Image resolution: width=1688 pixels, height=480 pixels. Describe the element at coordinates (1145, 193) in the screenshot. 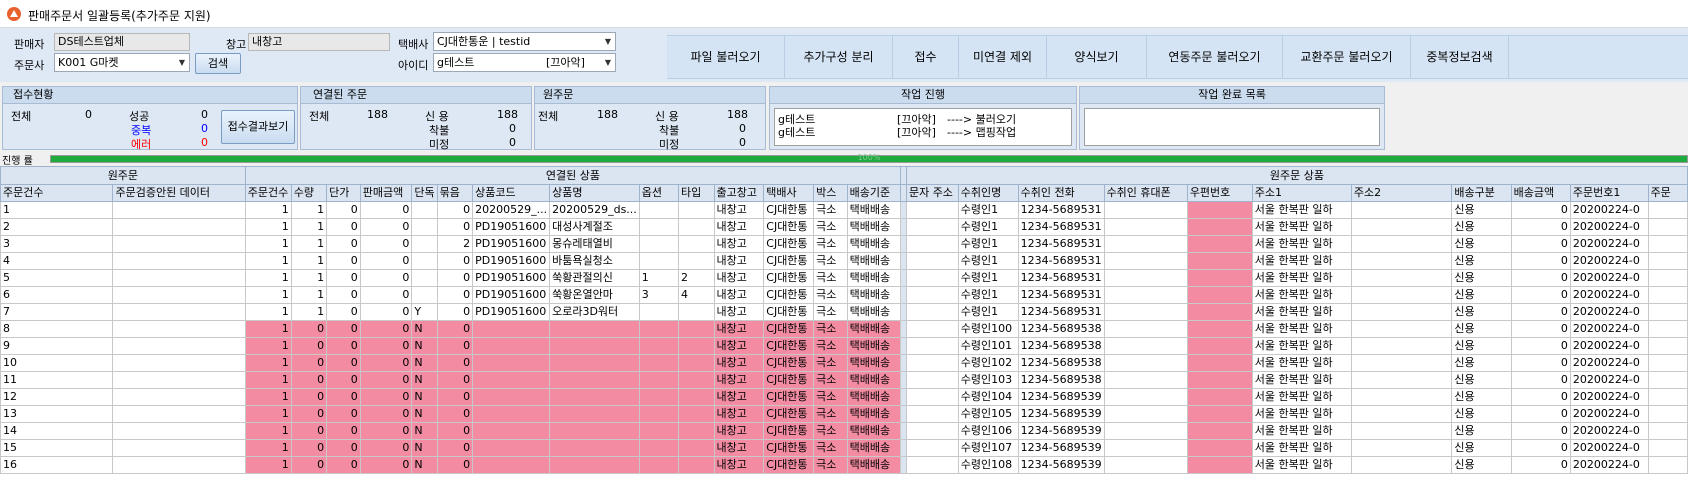

I see `column-header: 수취인 휴대폰` at that location.